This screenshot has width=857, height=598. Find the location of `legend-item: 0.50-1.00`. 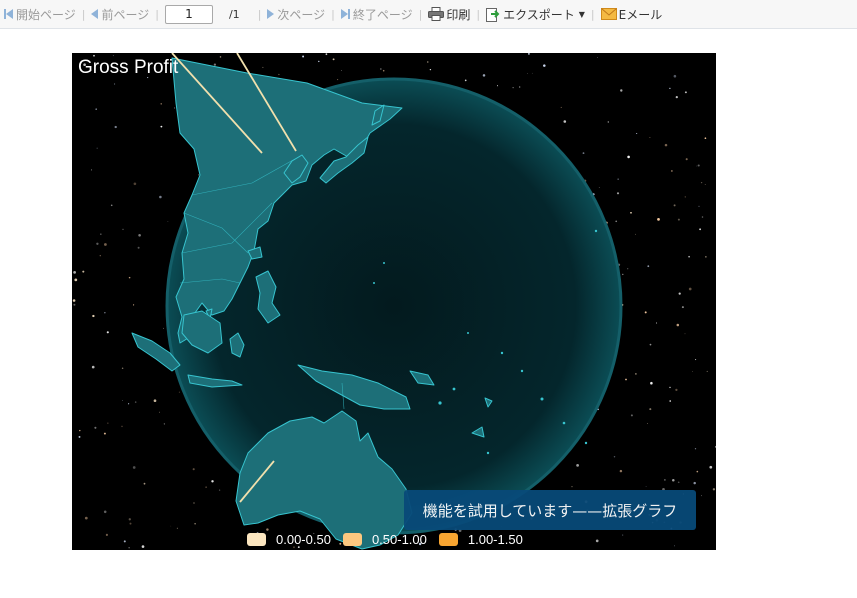

legend-item: 0.50-1.00 is located at coordinates (384, 539).